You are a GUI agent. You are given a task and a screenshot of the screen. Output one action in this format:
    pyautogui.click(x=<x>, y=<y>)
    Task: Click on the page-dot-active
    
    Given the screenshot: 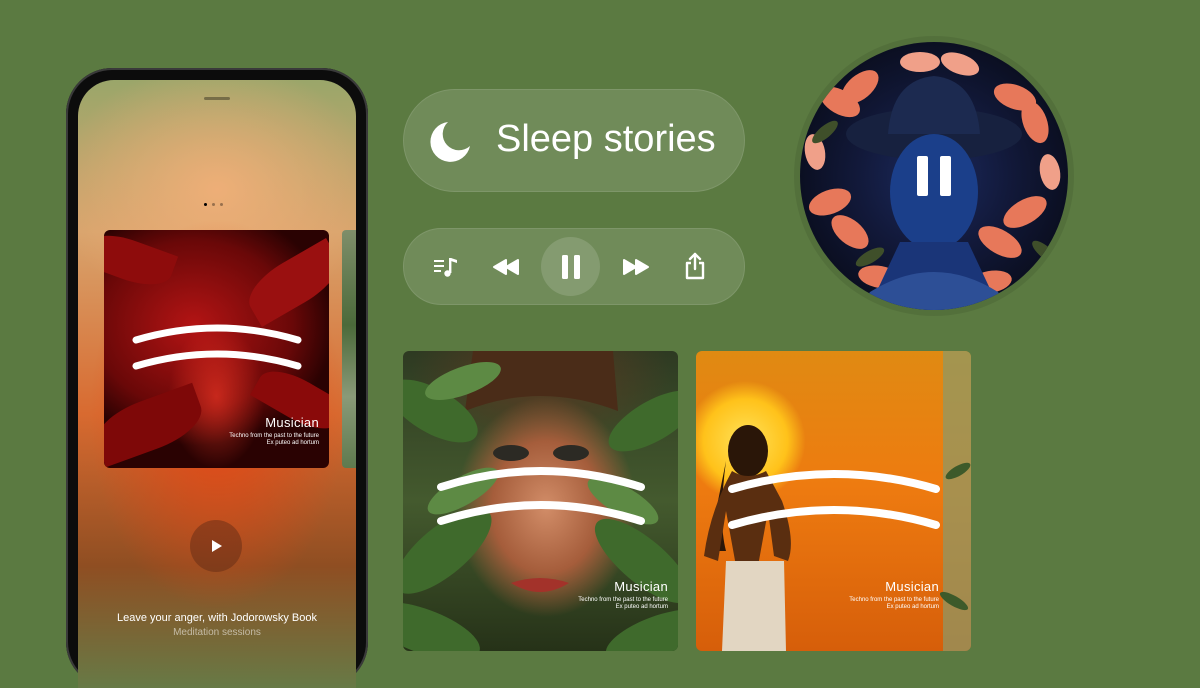 What is the action you would take?
    pyautogui.click(x=205, y=204)
    